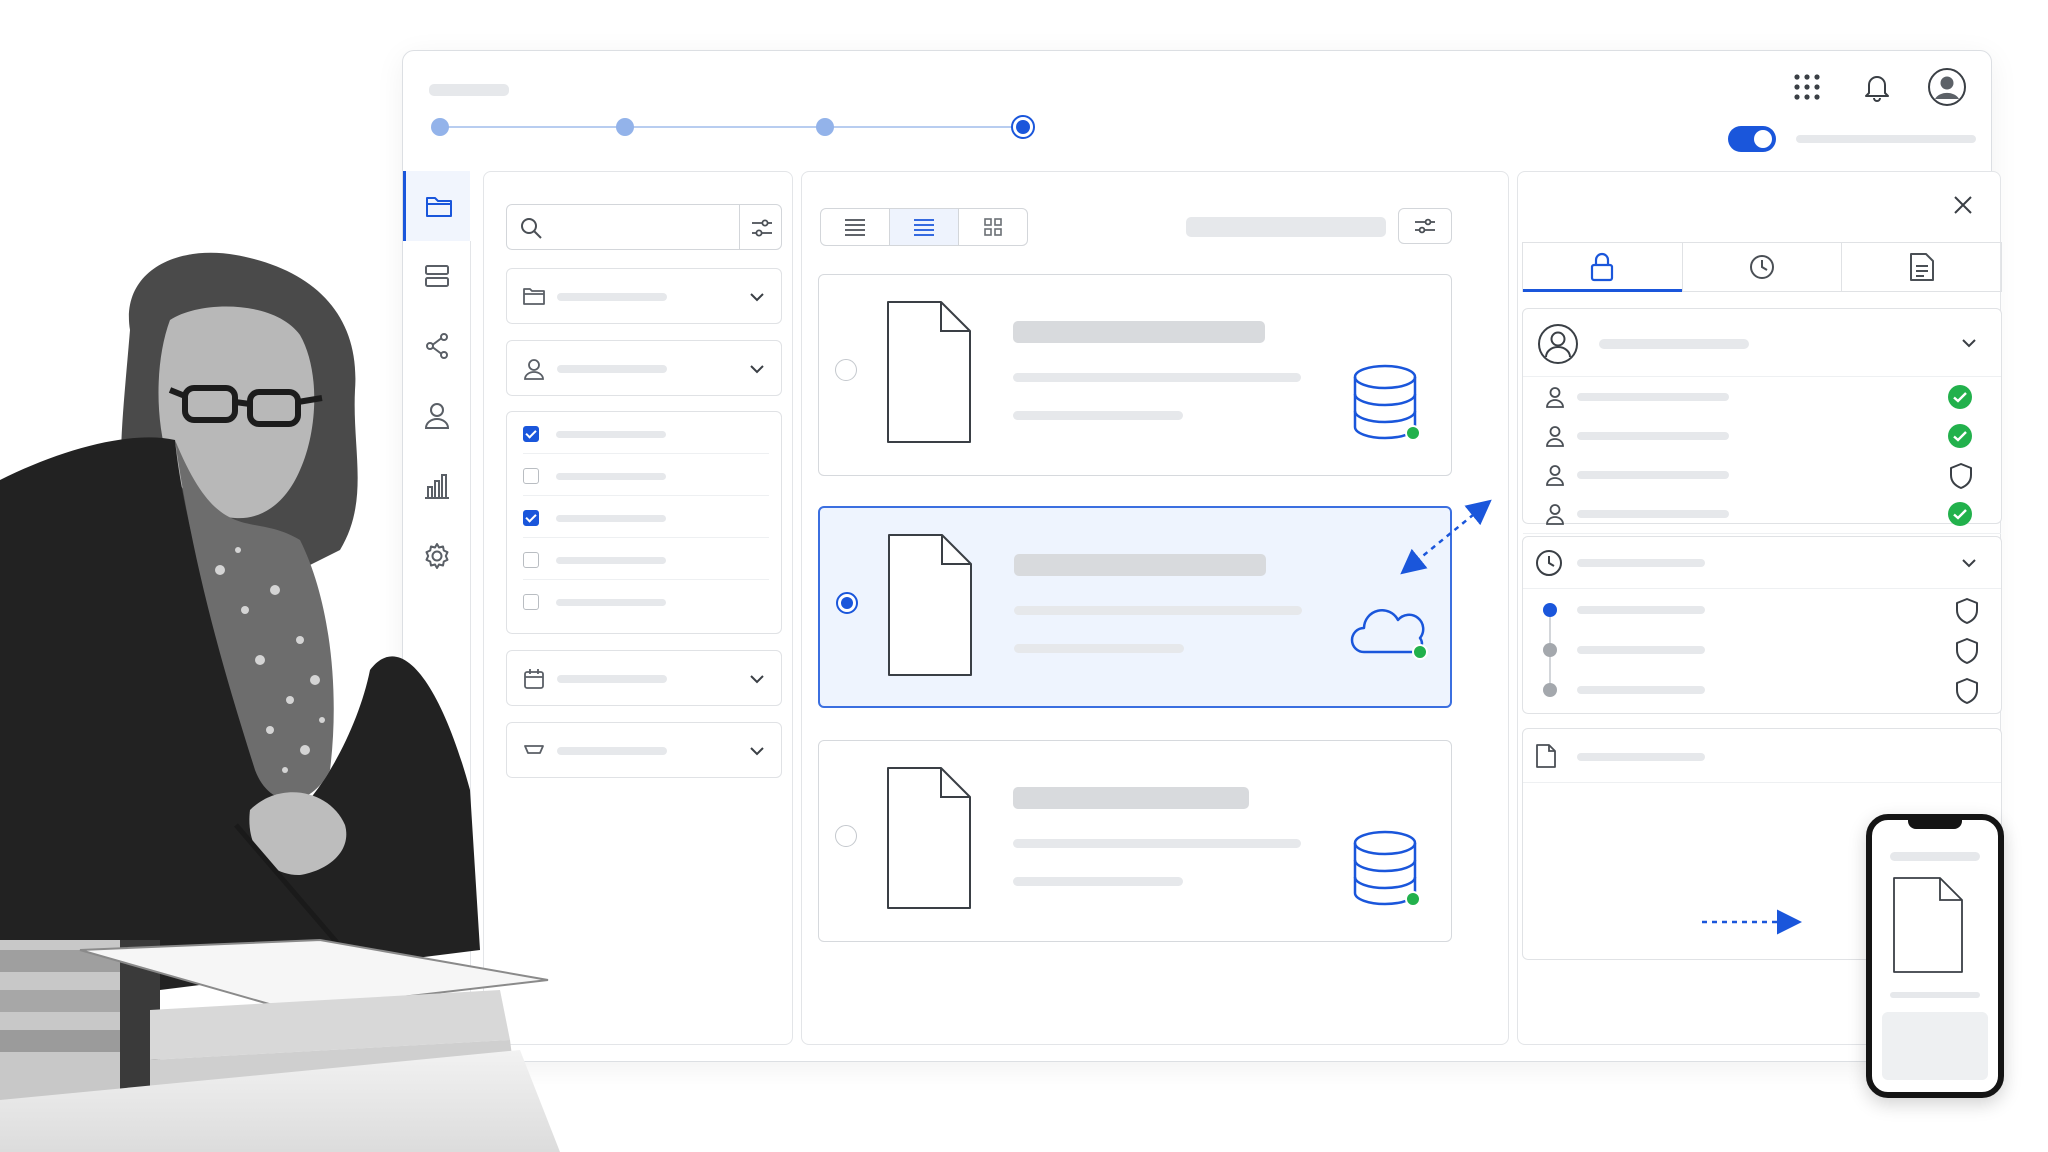  Describe the element at coordinates (1425, 226) in the screenshot. I see `documents-filter-button` at that location.